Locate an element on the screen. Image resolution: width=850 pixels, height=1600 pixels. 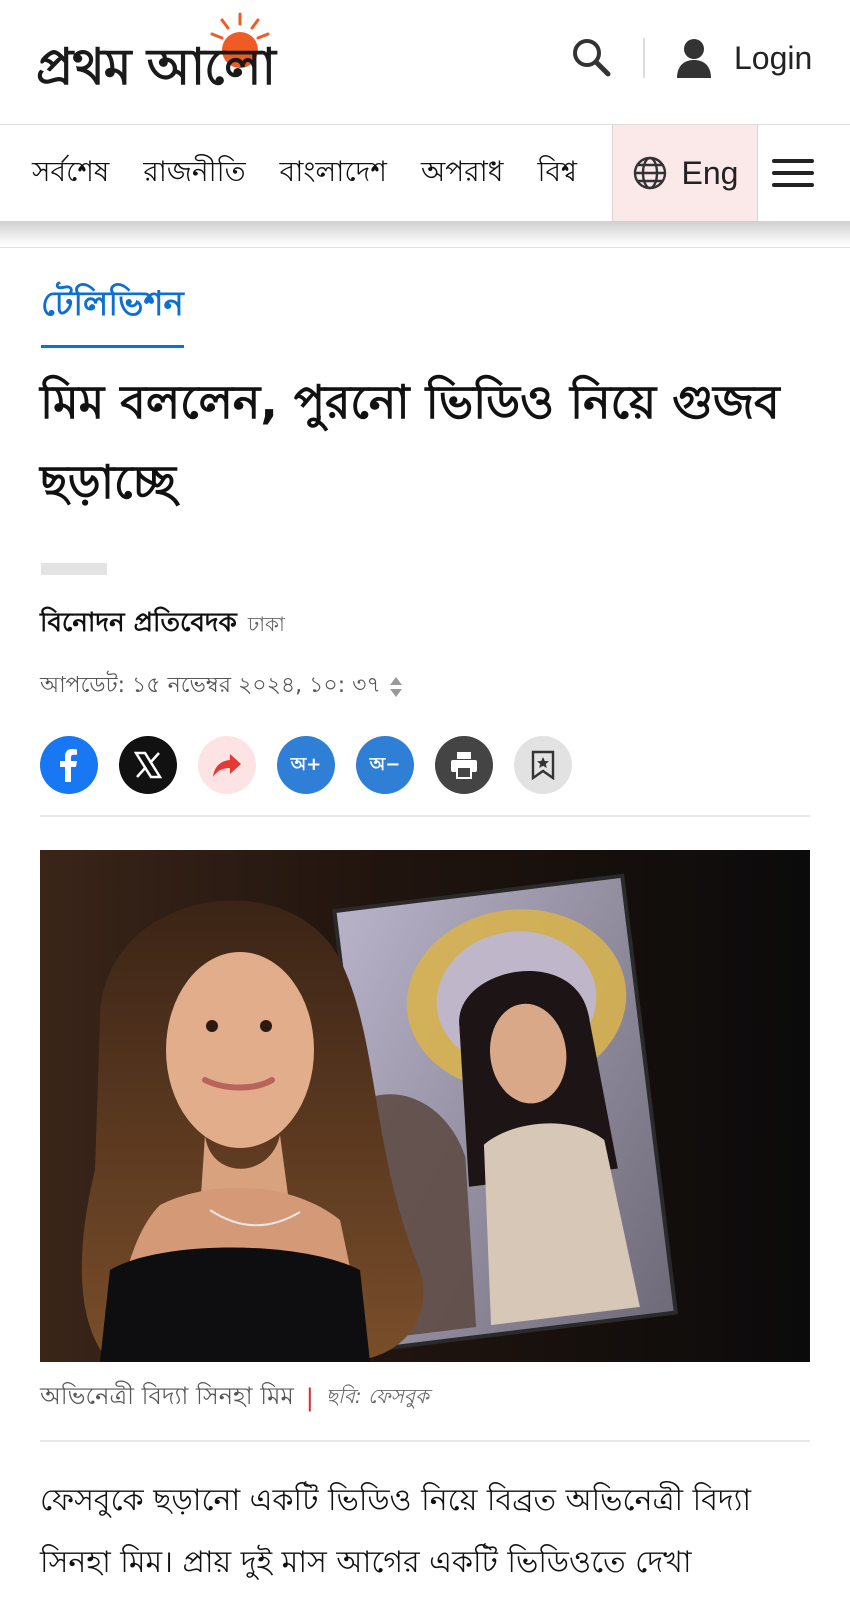
x-icon is located at coordinates (148, 765).